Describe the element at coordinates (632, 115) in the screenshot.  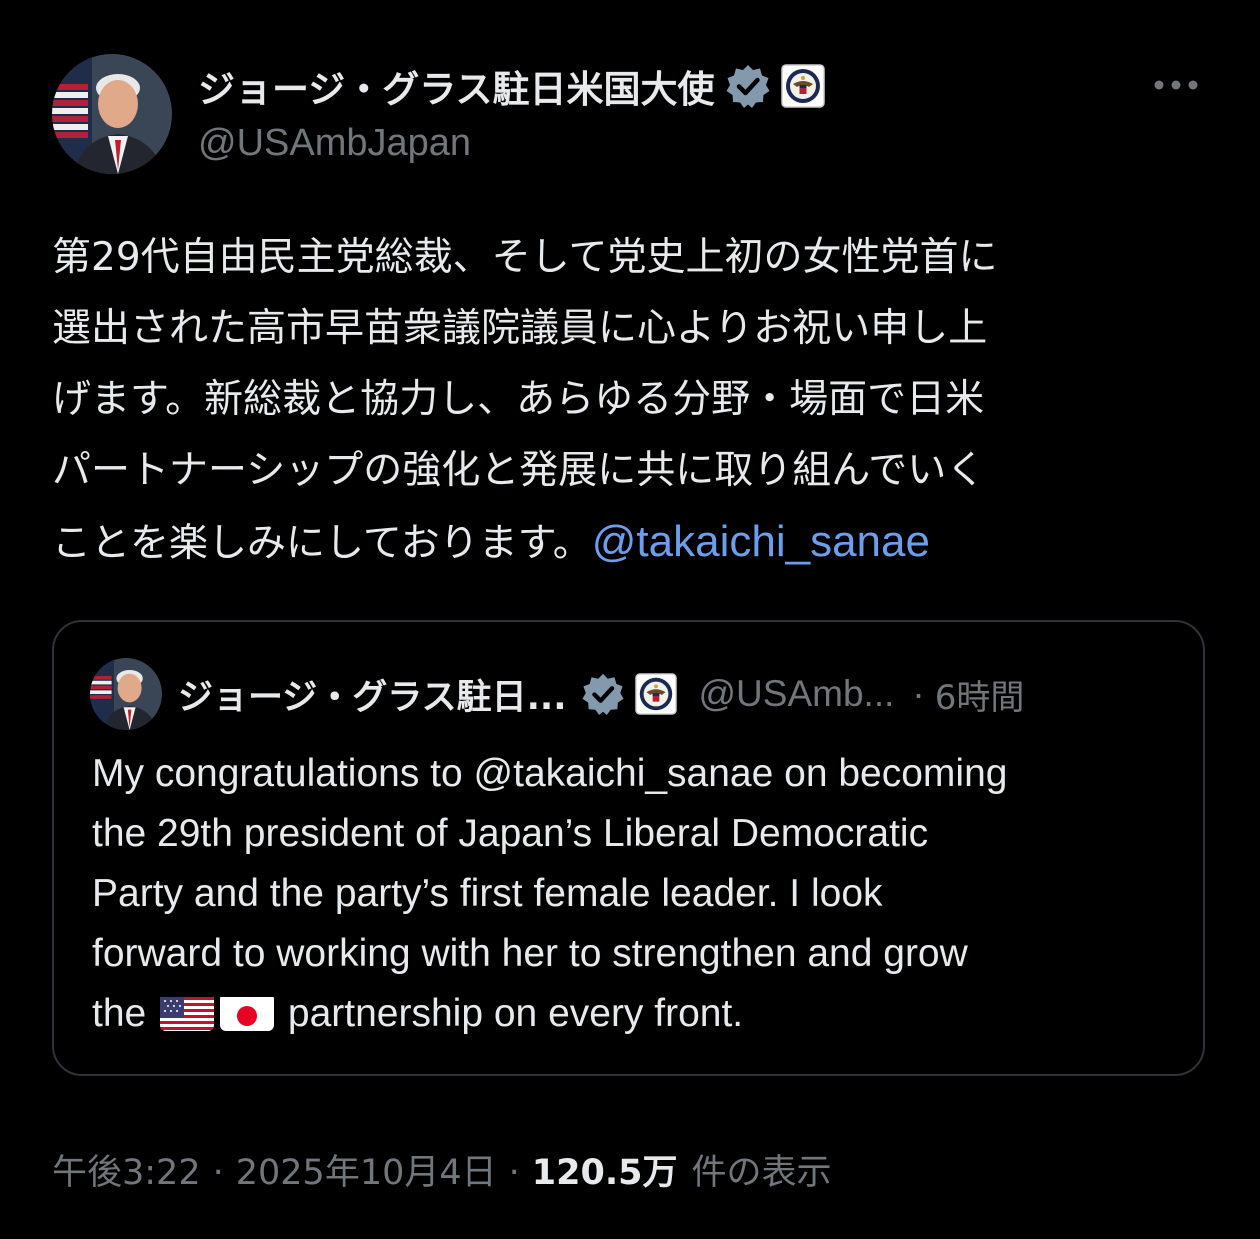
I see `tweet-header: ジョージ・グラス駐日米国大使 @USAmbJapan` at that location.